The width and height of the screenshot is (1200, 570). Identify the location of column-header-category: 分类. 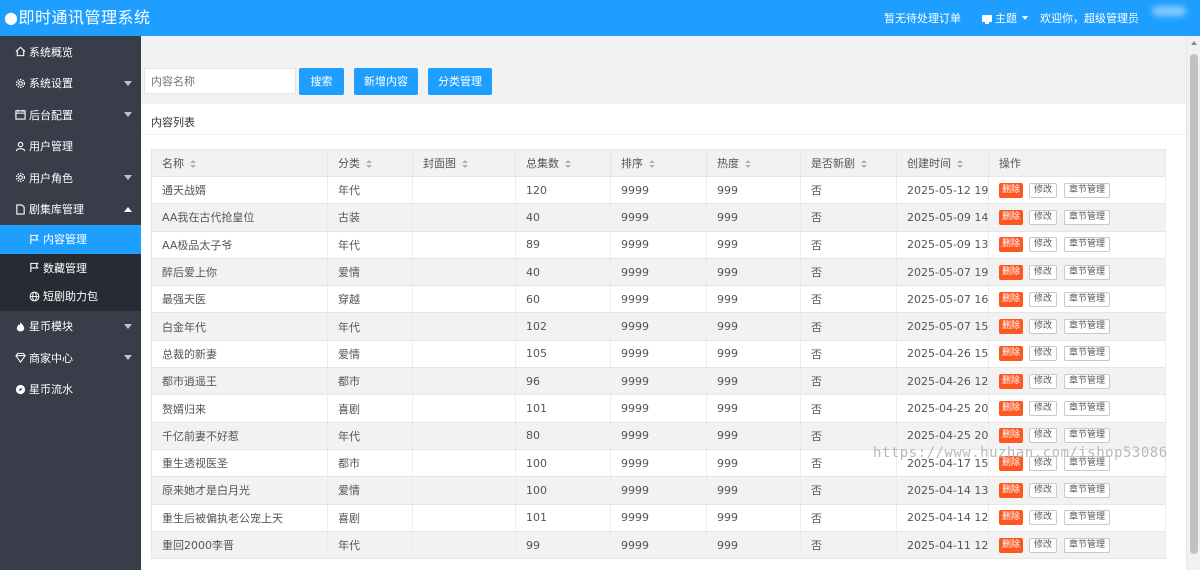
(370, 163).